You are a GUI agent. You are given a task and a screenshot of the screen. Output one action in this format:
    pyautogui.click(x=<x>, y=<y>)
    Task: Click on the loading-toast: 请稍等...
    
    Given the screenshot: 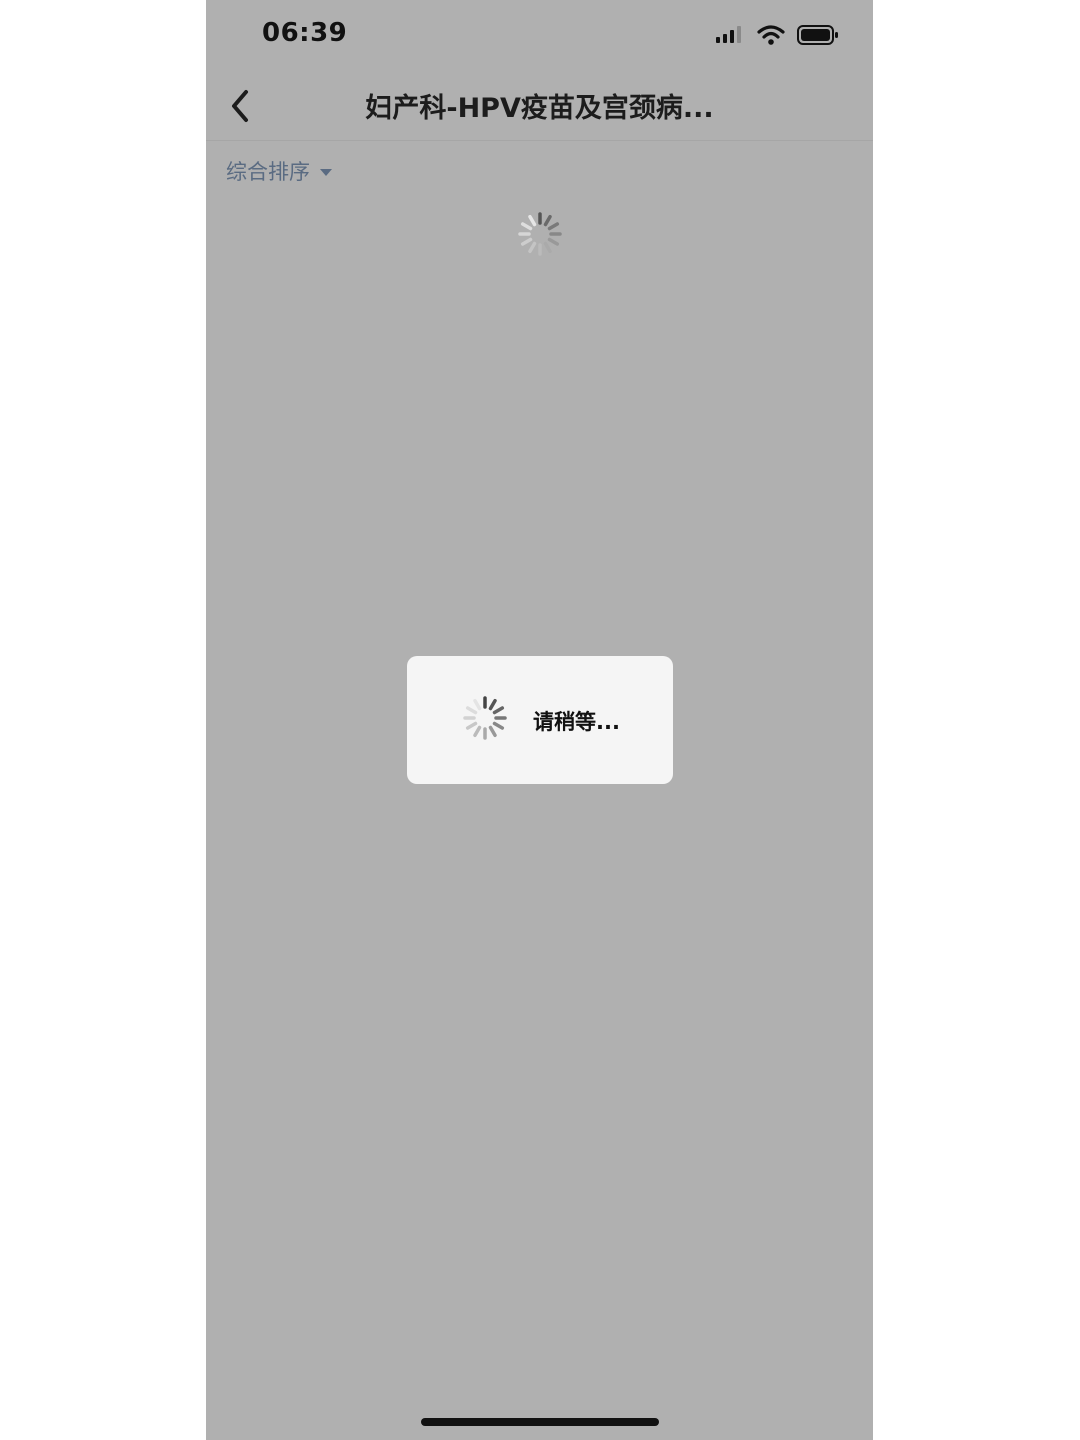 What is the action you would take?
    pyautogui.click(x=540, y=720)
    